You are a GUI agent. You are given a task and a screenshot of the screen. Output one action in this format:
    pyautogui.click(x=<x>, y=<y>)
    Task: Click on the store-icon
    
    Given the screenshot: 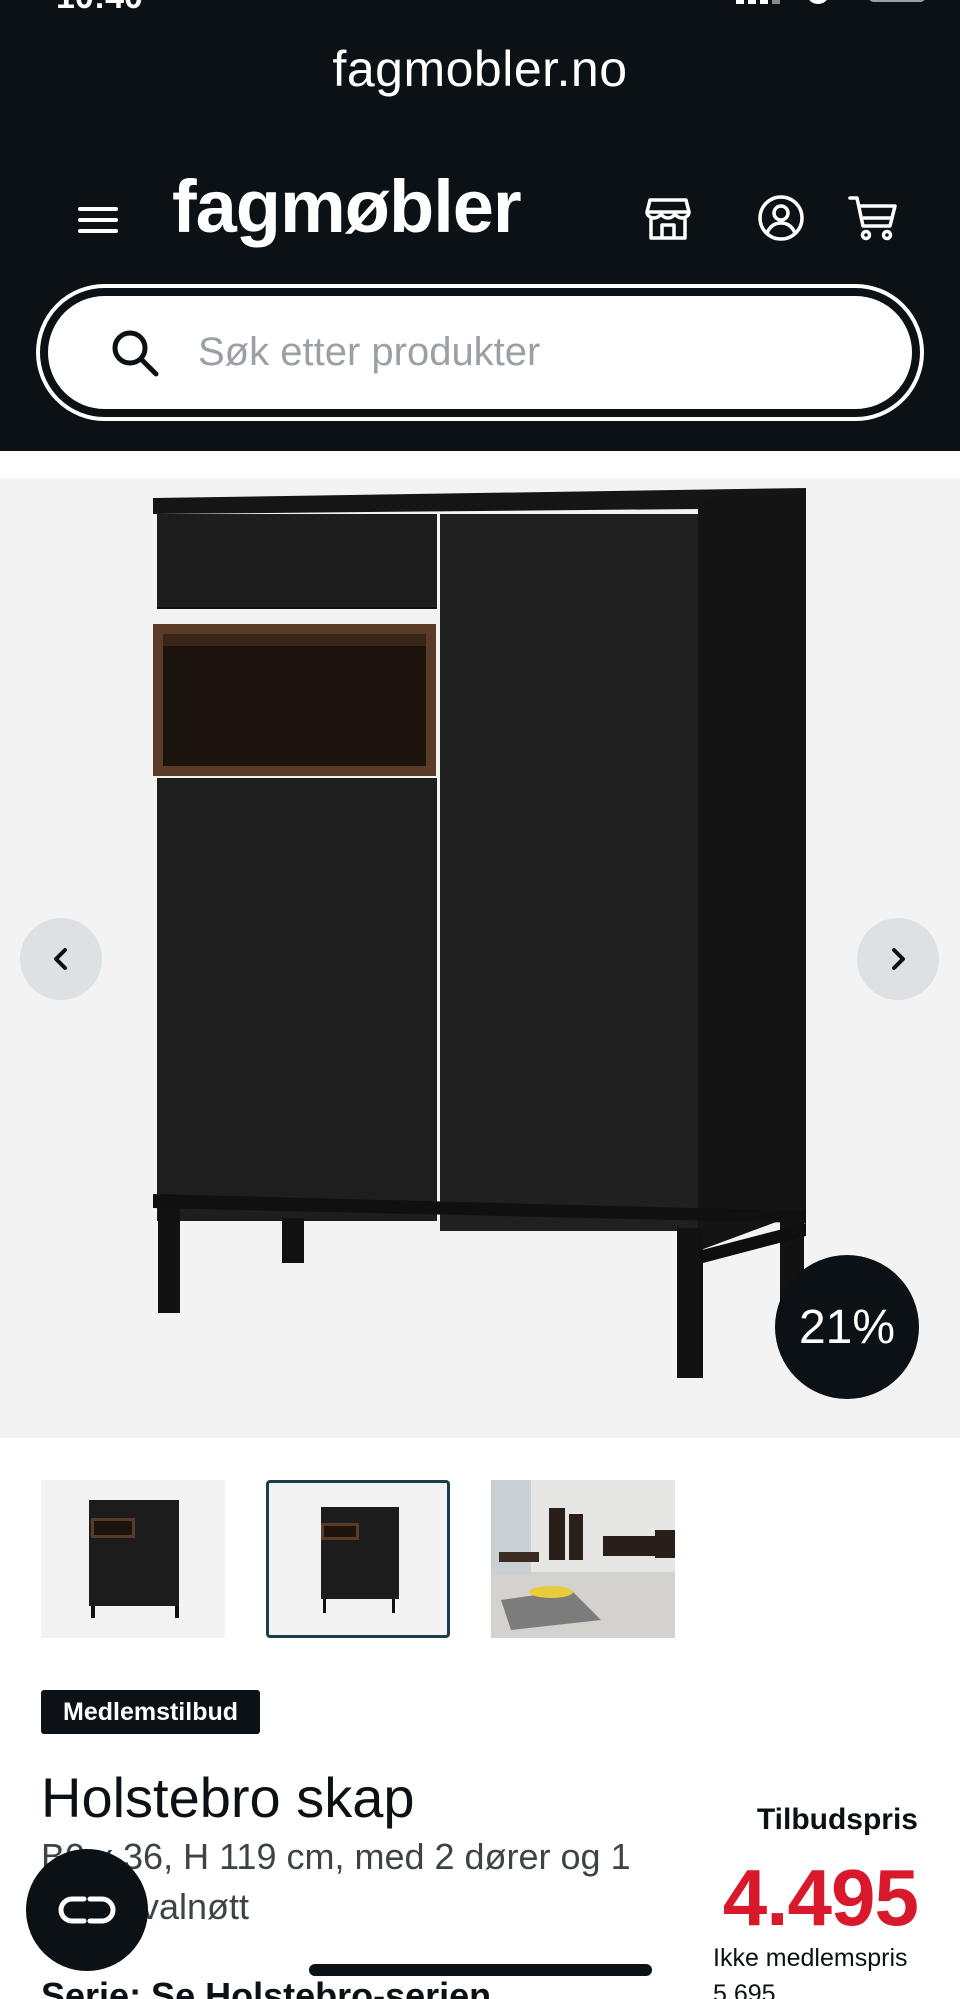 What is the action you would take?
    pyautogui.click(x=668, y=218)
    